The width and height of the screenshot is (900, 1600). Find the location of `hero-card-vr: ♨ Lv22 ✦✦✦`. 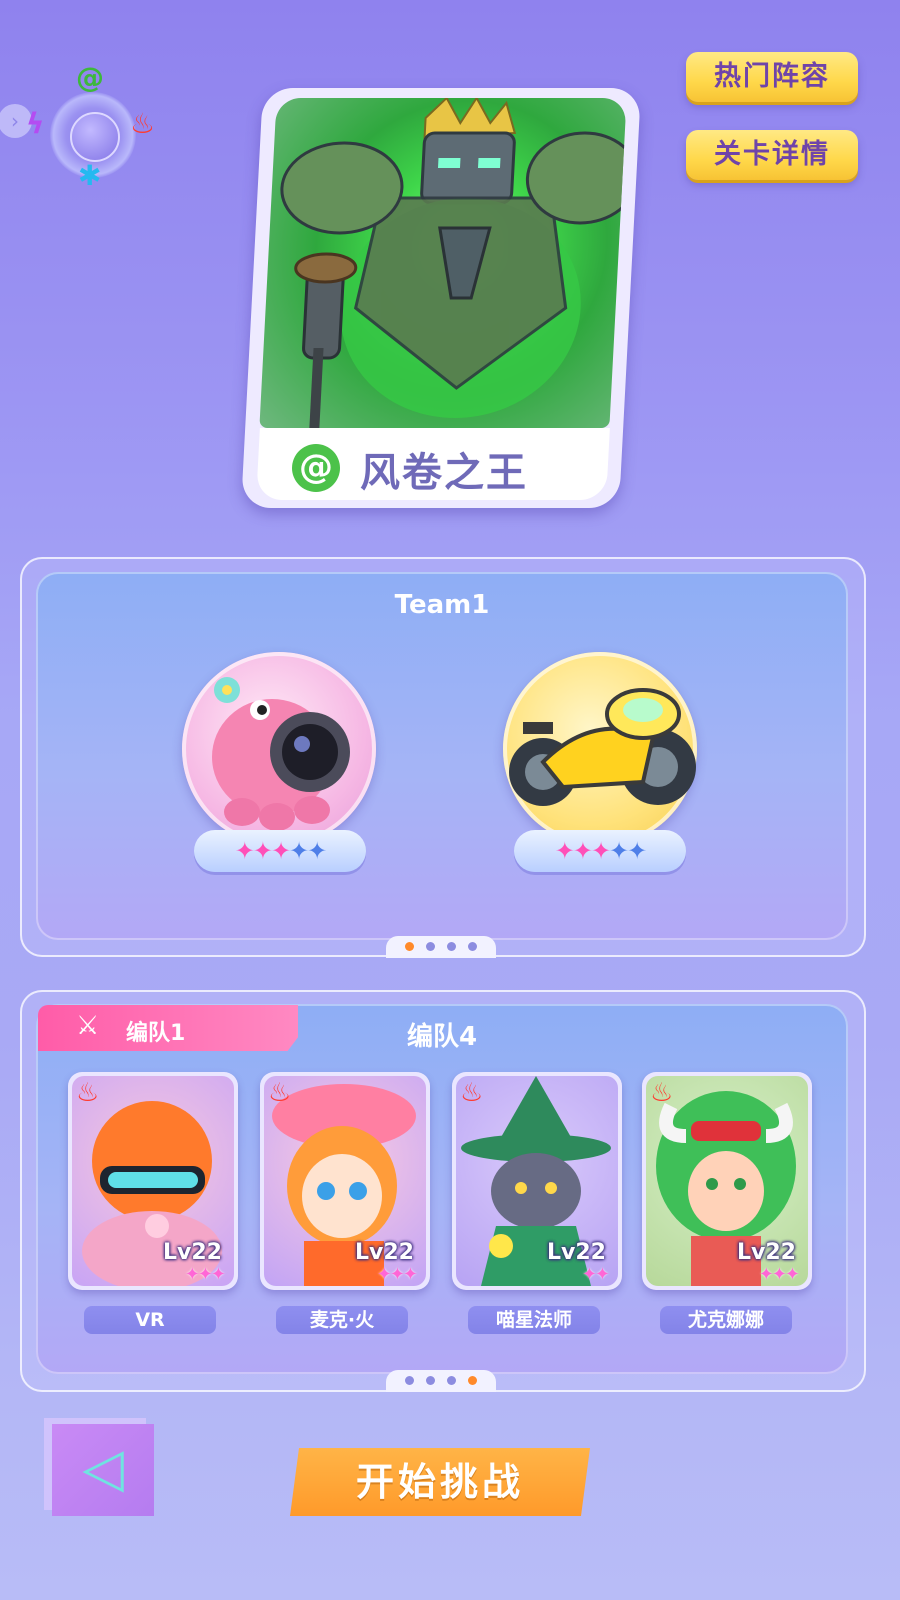

hero-card-vr: ♨ Lv22 ✦✦✦ is located at coordinates (153, 1181).